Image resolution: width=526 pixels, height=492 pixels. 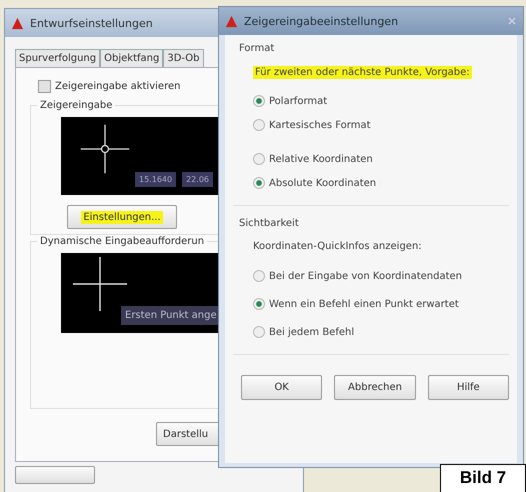 I want to click on section-title: Format, so click(x=257, y=48).